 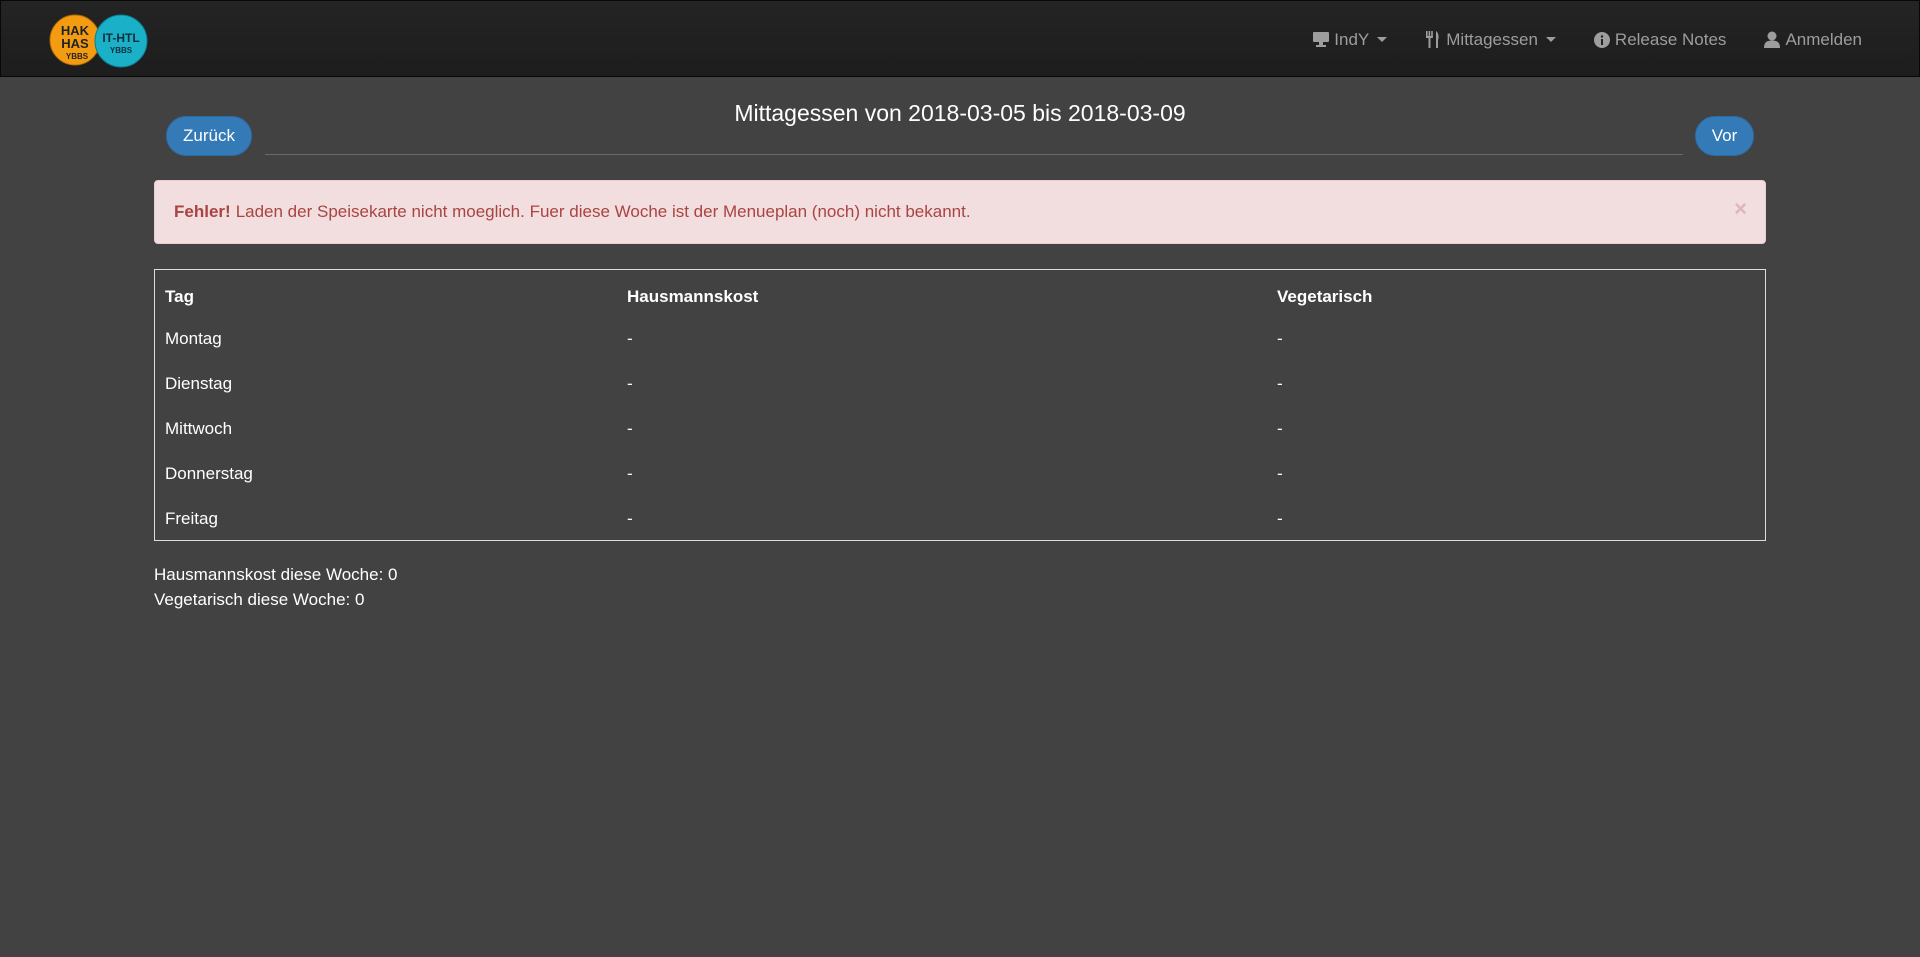 What do you see at coordinates (1670, 39) in the screenshot?
I see `nav-release-notes-label: Release Notes` at bounding box center [1670, 39].